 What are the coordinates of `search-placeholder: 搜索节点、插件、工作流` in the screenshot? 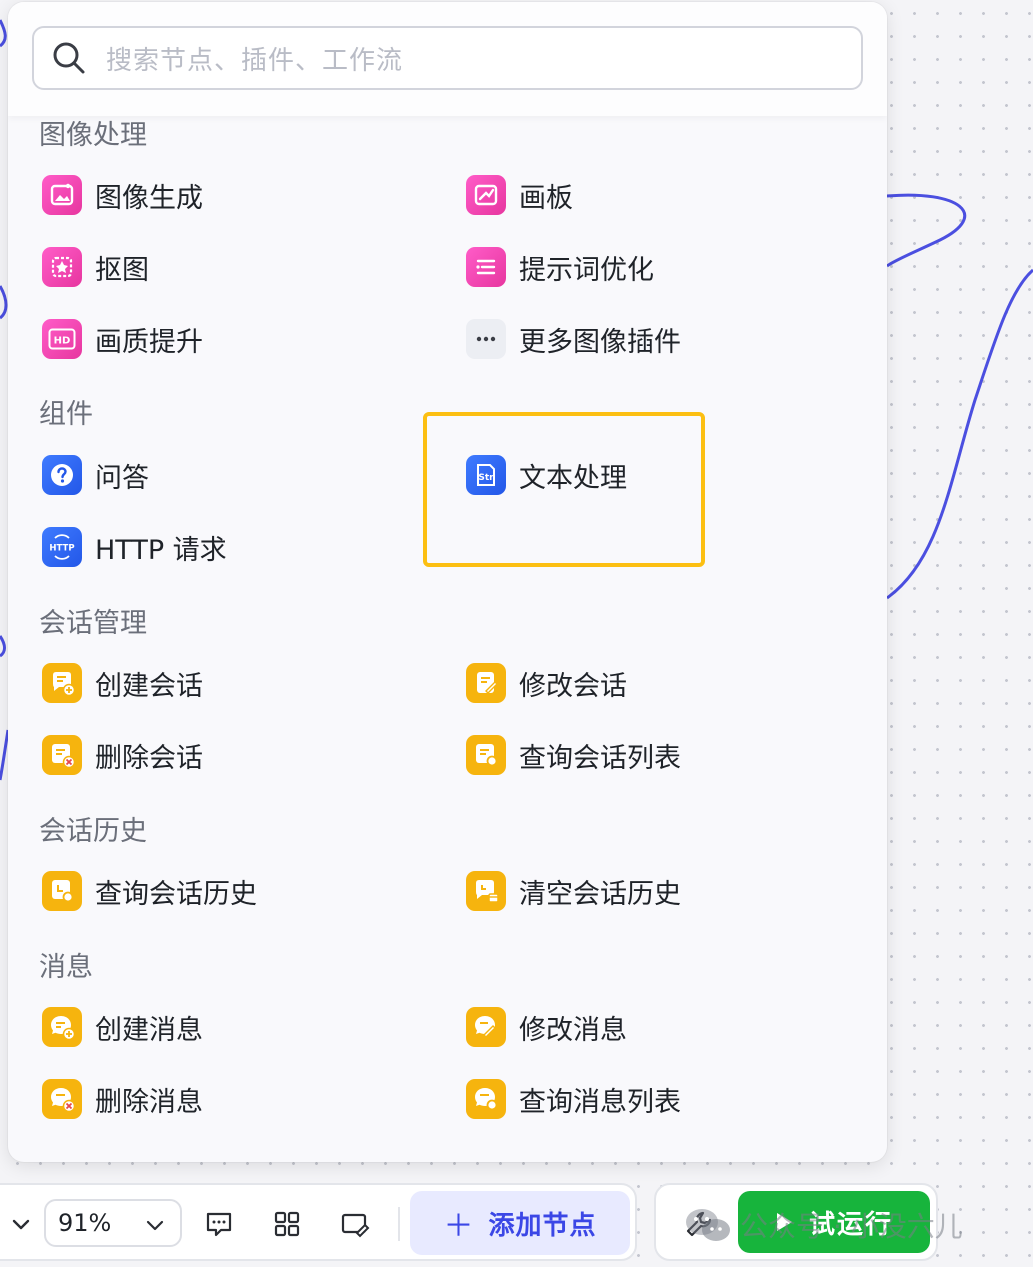 It's located at (255, 60).